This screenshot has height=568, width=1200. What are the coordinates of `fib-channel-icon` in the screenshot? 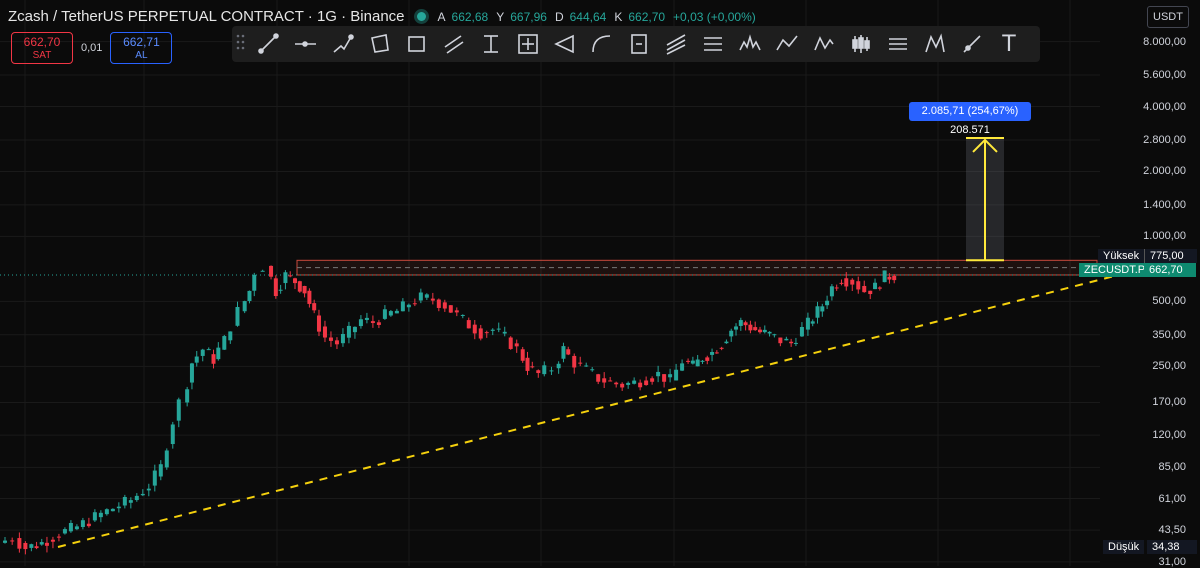 It's located at (676, 44).